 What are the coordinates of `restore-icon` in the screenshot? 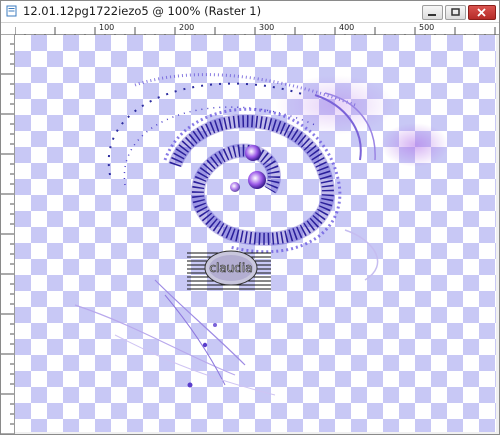 It's located at (455, 12).